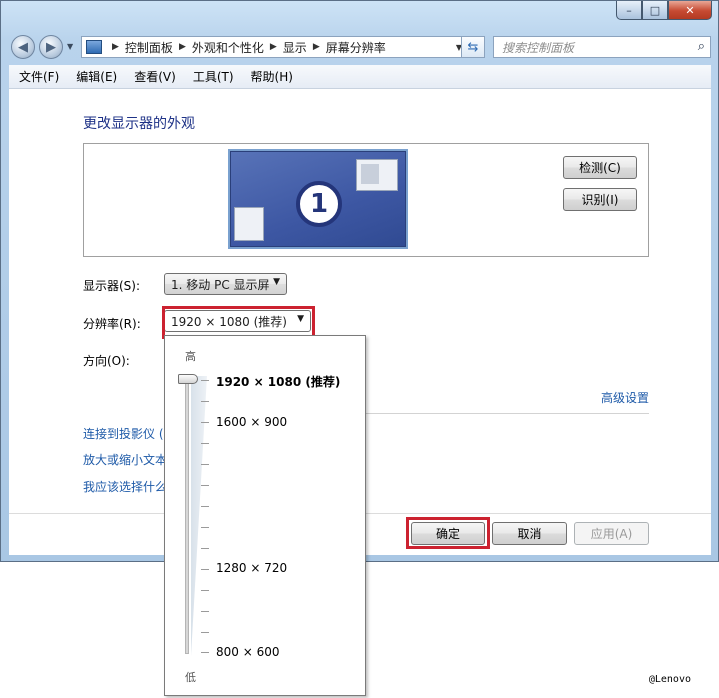  What do you see at coordinates (112, 324) in the screenshot?
I see `resolution-label: 分辨率(R):` at bounding box center [112, 324].